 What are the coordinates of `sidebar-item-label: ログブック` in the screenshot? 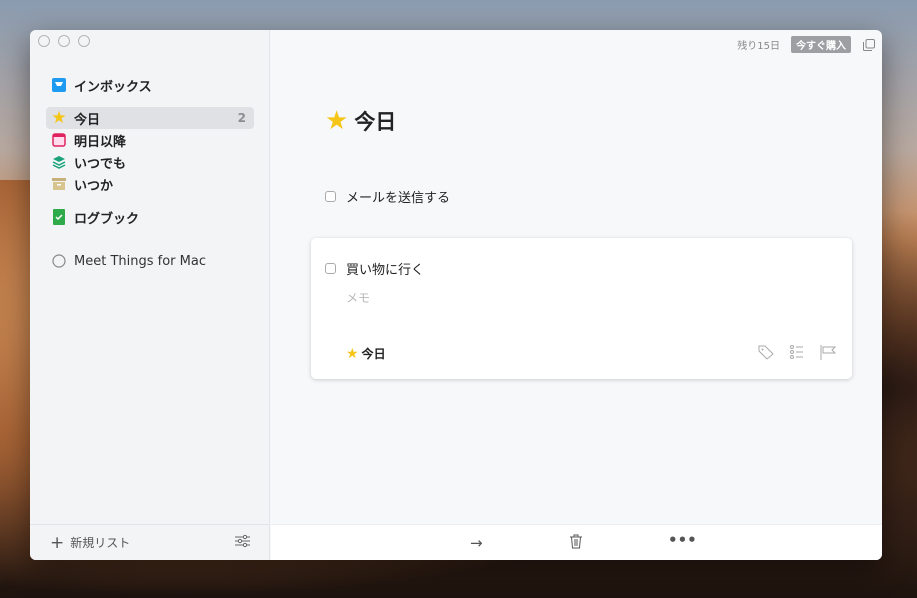 It's located at (107, 219).